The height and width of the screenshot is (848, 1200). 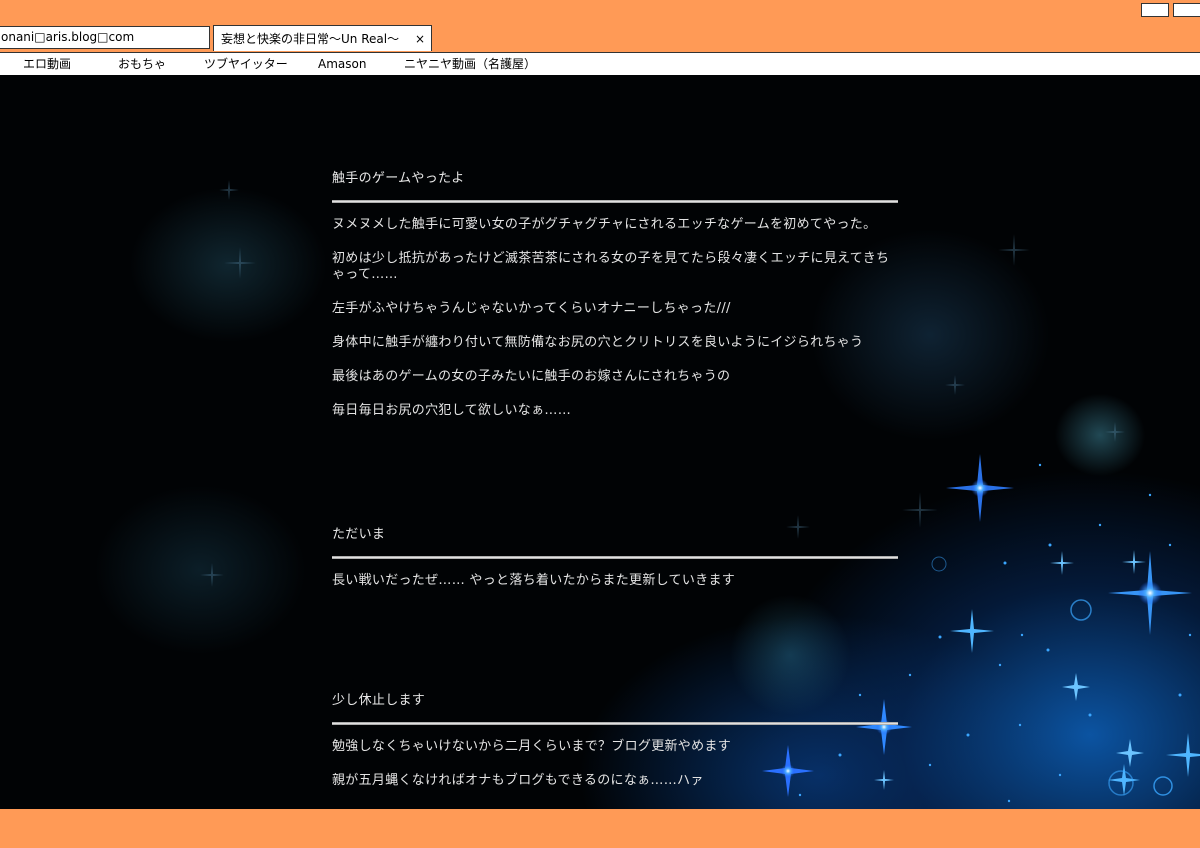 I want to click on status-bar, so click(x=600, y=828).